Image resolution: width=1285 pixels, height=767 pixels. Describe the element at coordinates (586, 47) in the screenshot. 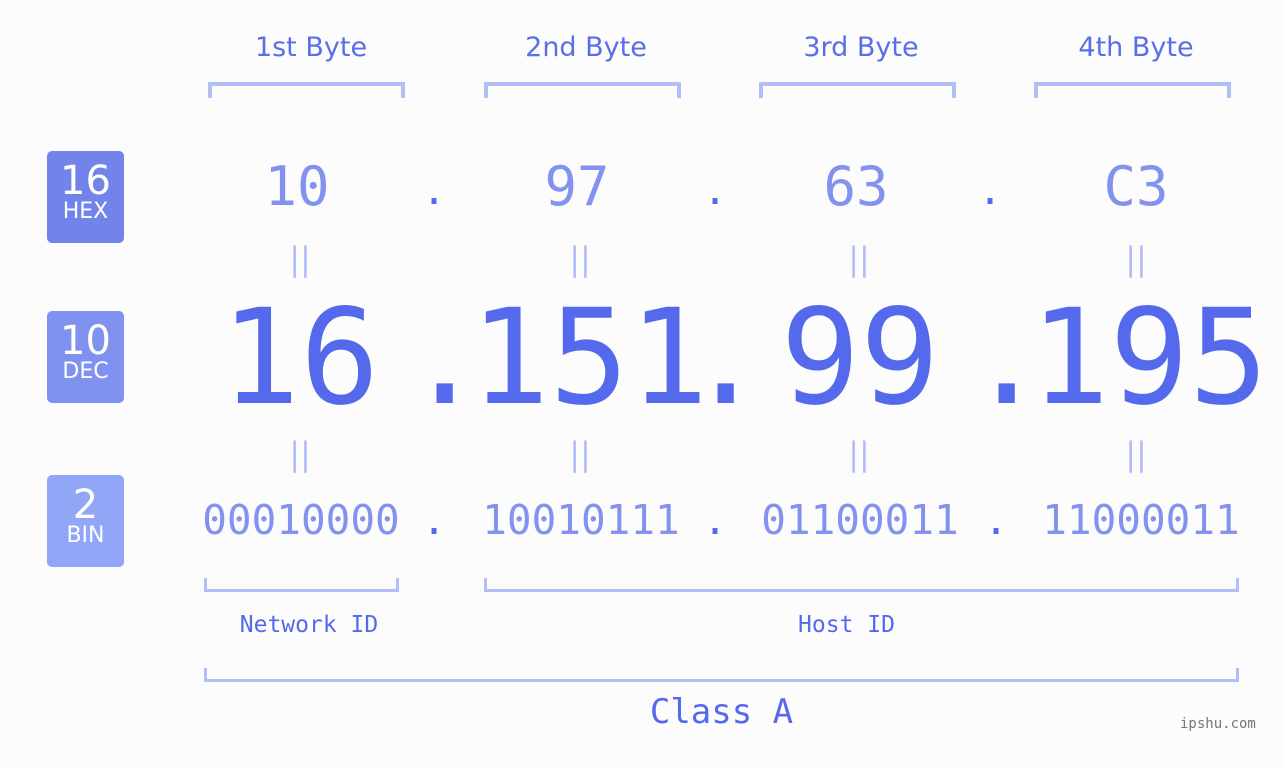

I see `byte-label-2: 2nd Byte` at that location.